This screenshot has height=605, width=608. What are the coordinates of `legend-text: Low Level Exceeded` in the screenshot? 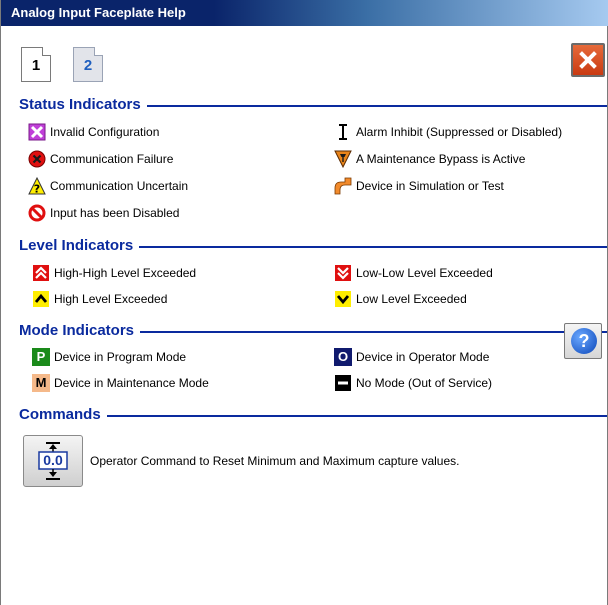 It's located at (411, 299).